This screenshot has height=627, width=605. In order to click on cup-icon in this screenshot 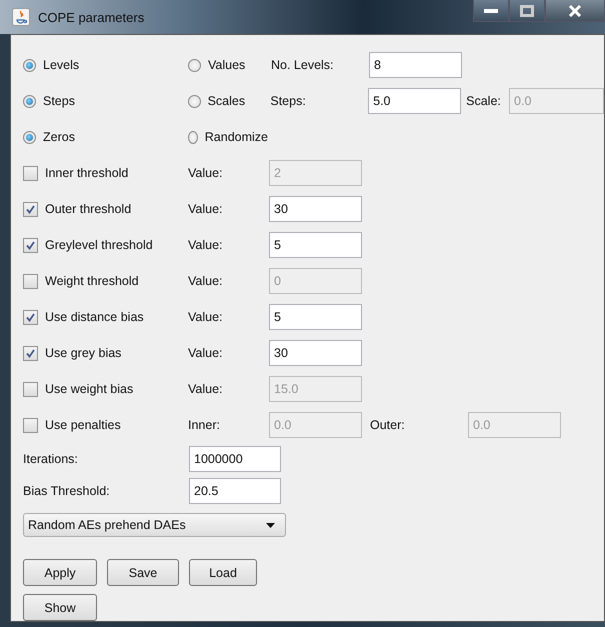, I will do `click(21, 17)`.